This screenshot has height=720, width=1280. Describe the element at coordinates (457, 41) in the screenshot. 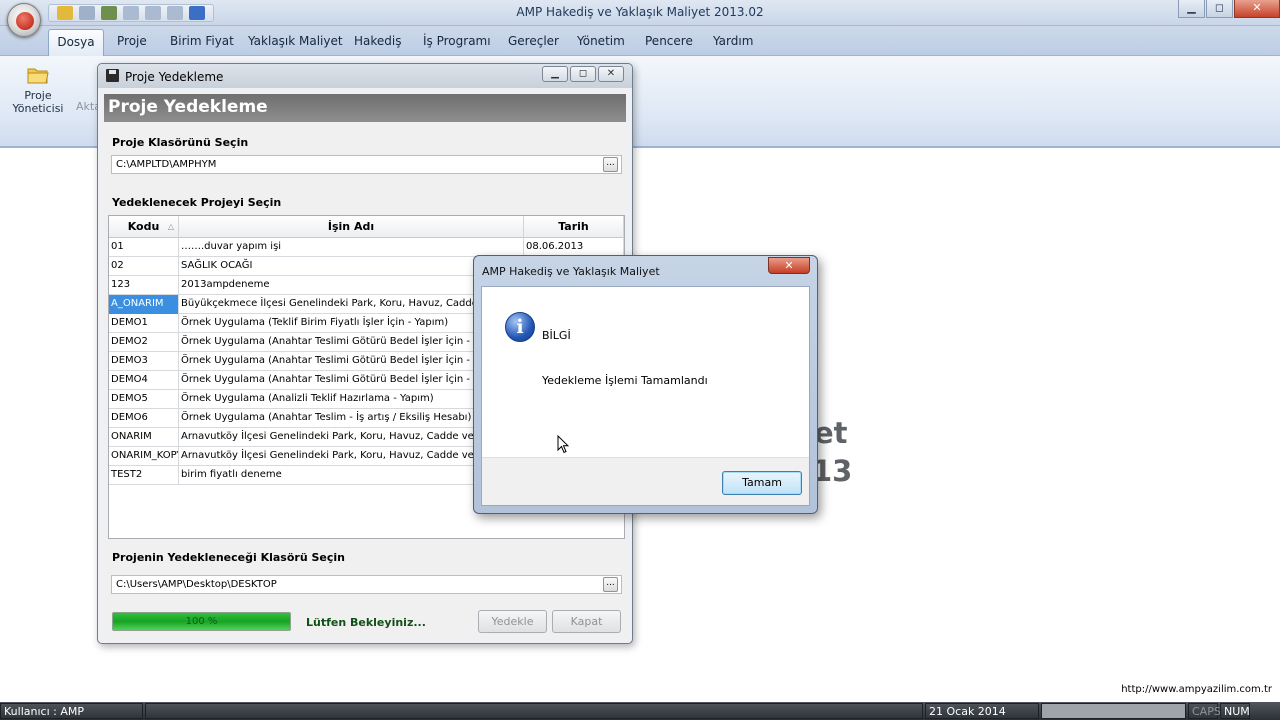

I see `menu-is-programi: İş Programı` at that location.